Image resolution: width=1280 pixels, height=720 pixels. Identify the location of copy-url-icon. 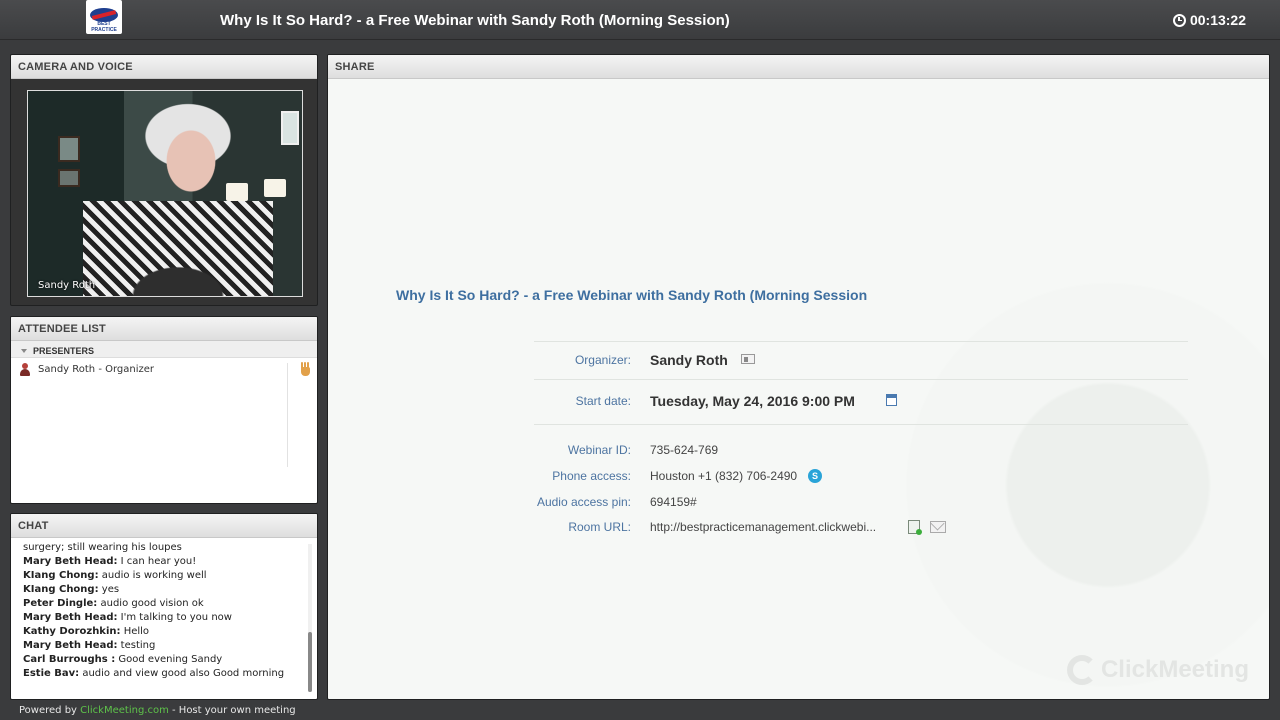
(915, 527).